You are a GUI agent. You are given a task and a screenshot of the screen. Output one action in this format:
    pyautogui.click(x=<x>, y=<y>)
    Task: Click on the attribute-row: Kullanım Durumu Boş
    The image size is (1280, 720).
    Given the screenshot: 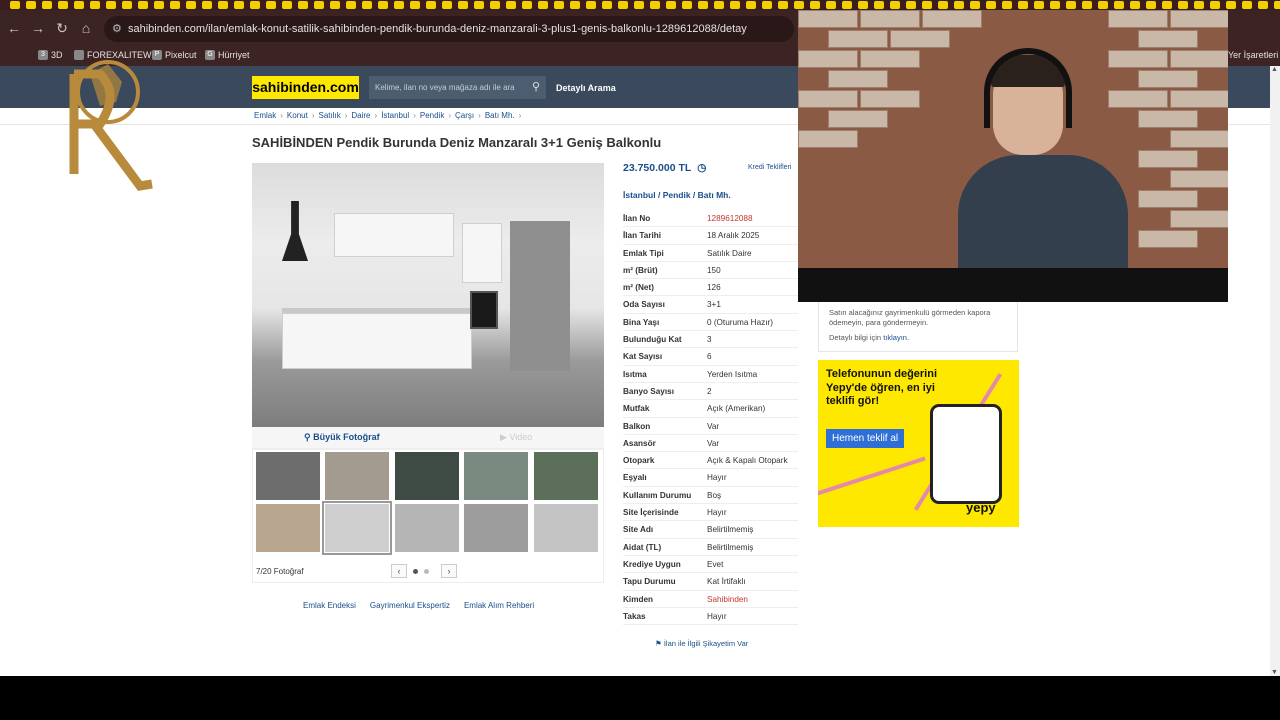 What is the action you would take?
    pyautogui.click(x=710, y=496)
    